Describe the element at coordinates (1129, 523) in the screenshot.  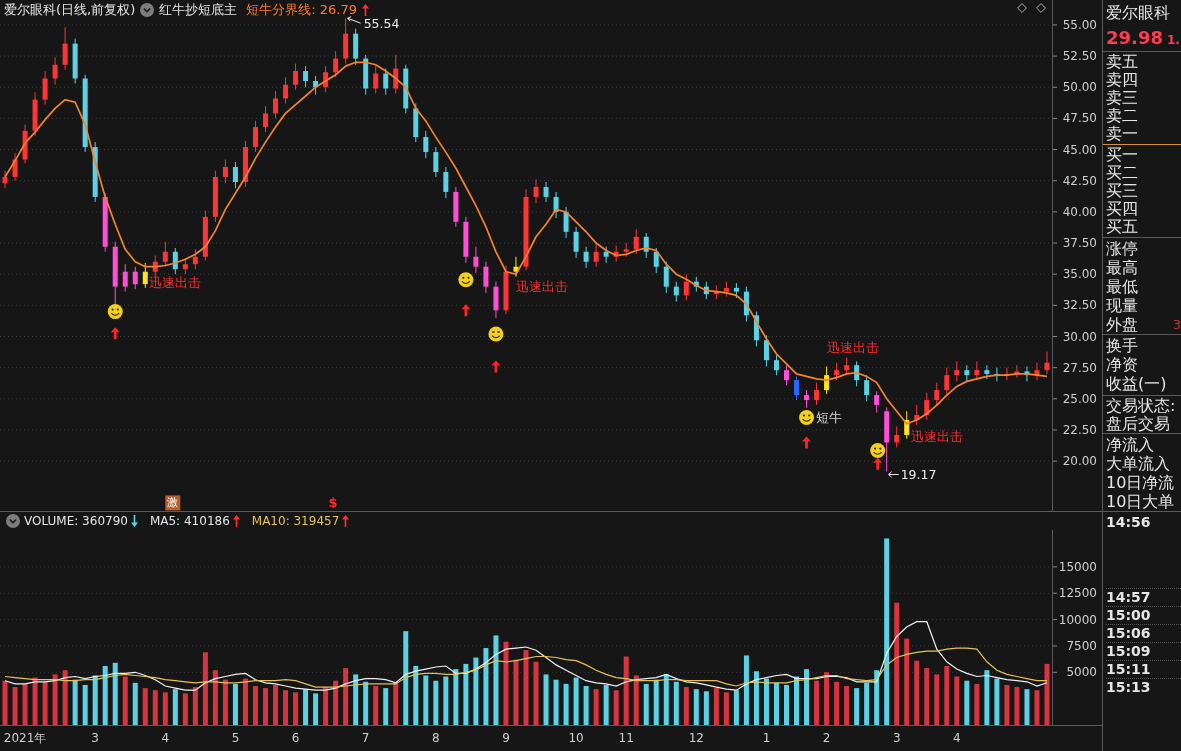
I see `trade-time: 14:56` at that location.